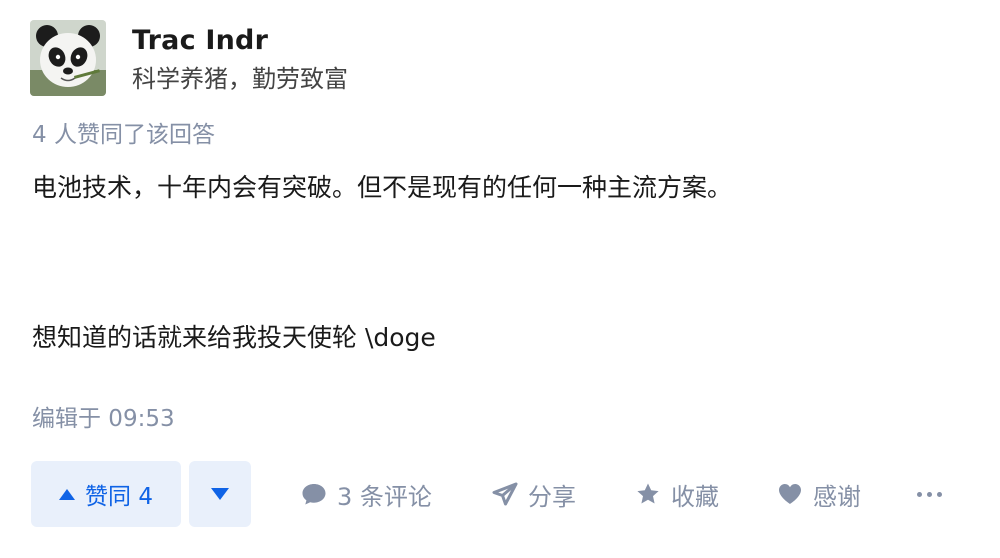  What do you see at coordinates (382, 187) in the screenshot?
I see `answer-paragraph: 电池技术，十年内会有突破。但不是现有的任何一种主流方案。` at bounding box center [382, 187].